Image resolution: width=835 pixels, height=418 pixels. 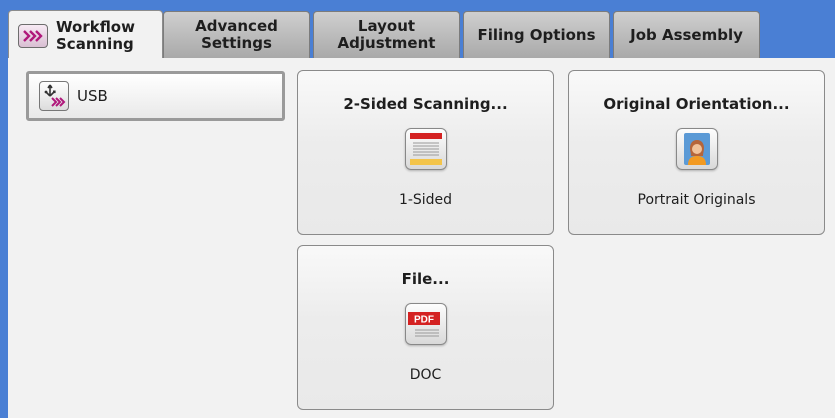 What do you see at coordinates (33, 35) in the screenshot?
I see `workflow-scan-icon` at bounding box center [33, 35].